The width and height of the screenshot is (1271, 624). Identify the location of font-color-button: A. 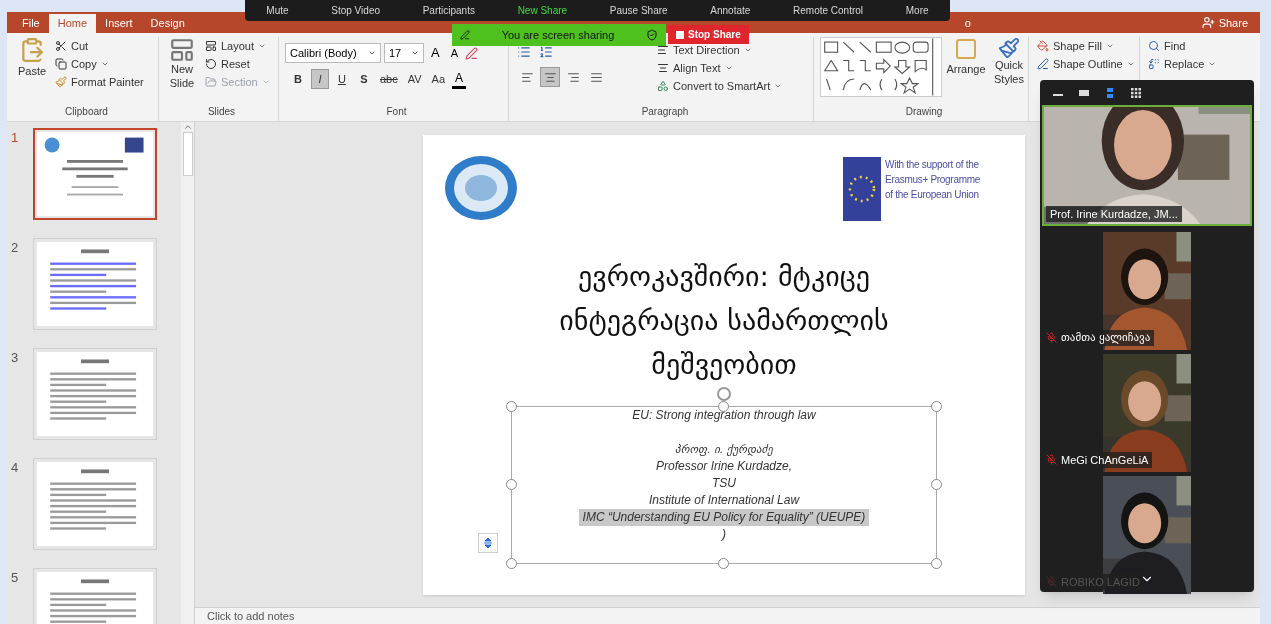
(459, 79).